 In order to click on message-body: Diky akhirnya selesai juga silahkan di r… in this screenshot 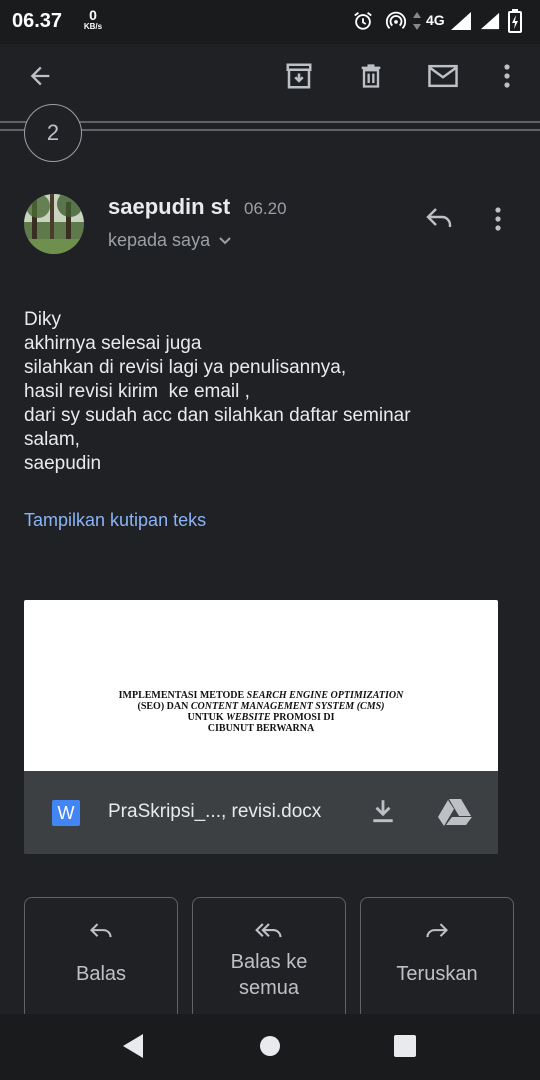, I will do `click(217, 392)`.